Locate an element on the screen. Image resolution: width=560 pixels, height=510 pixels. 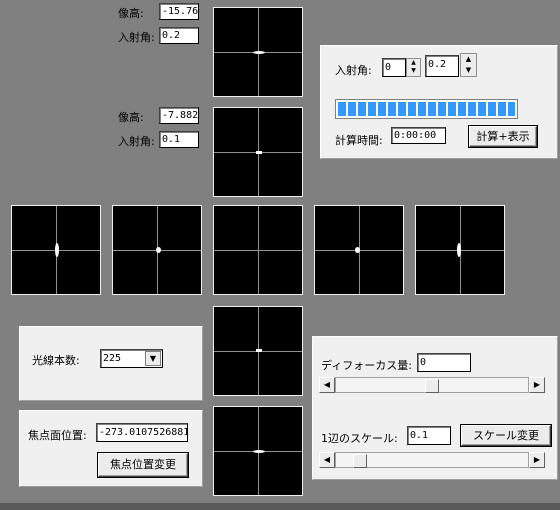
spot-diagram-center is located at coordinates (258, 250).